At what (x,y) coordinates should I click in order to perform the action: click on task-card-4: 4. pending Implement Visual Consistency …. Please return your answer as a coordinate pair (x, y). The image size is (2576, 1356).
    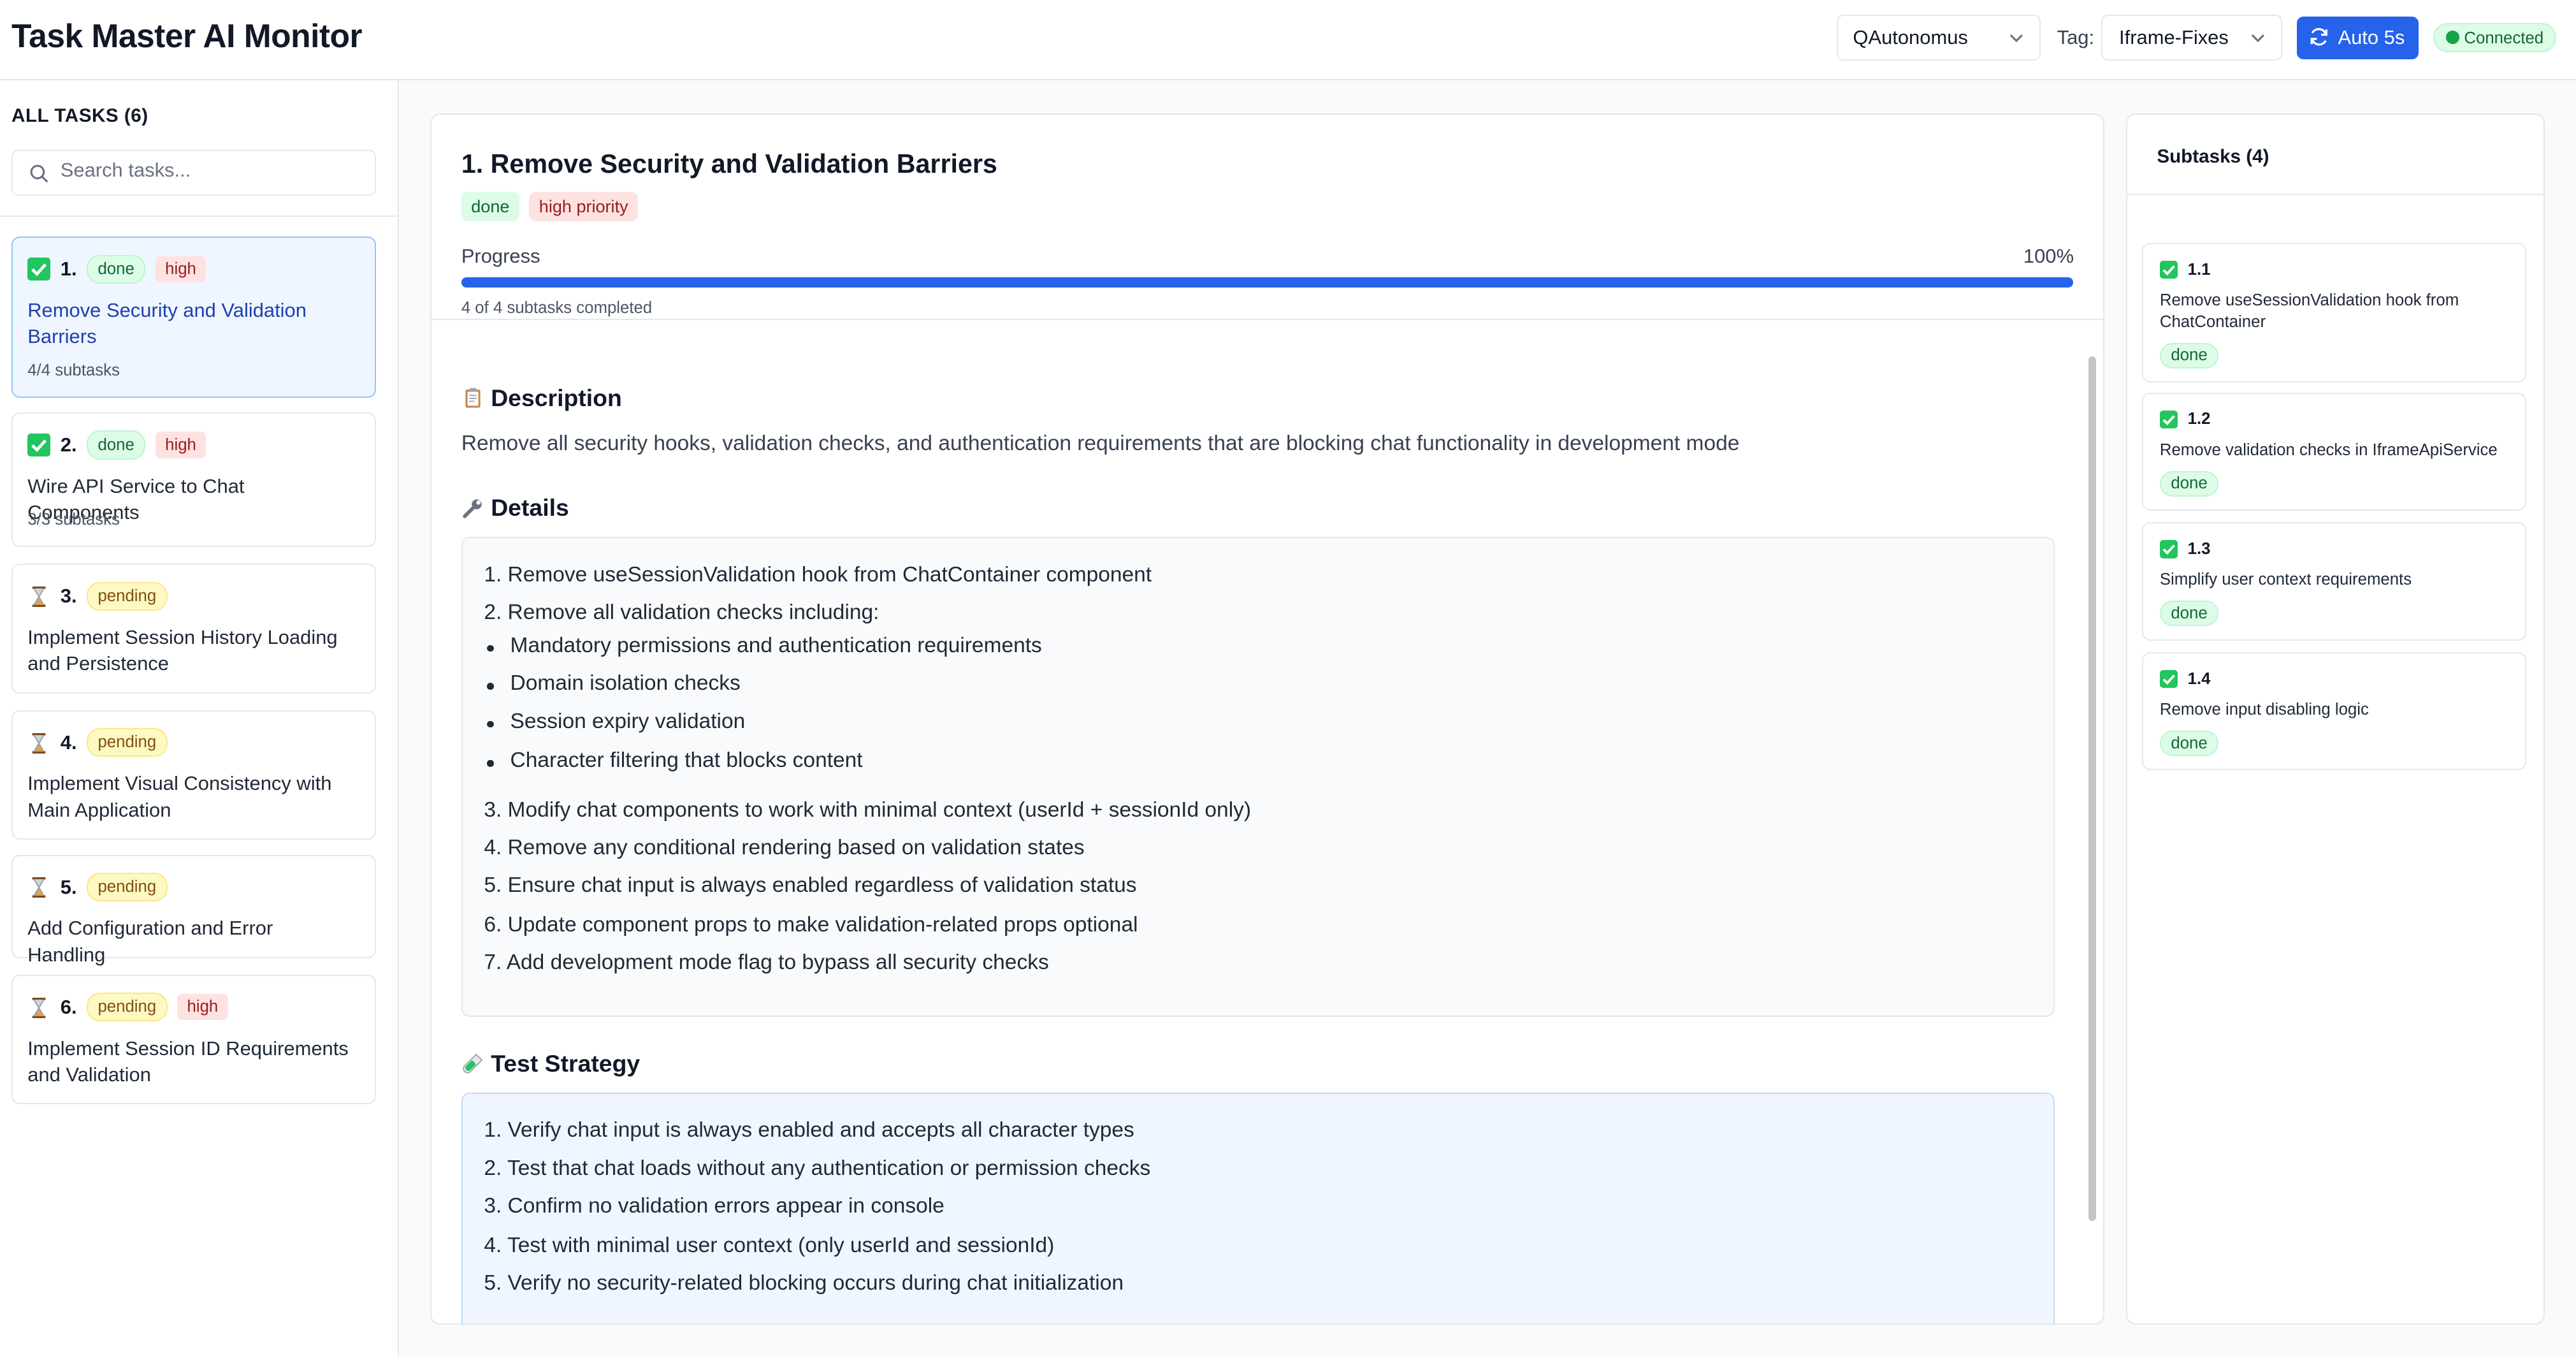
    Looking at the image, I should click on (194, 775).